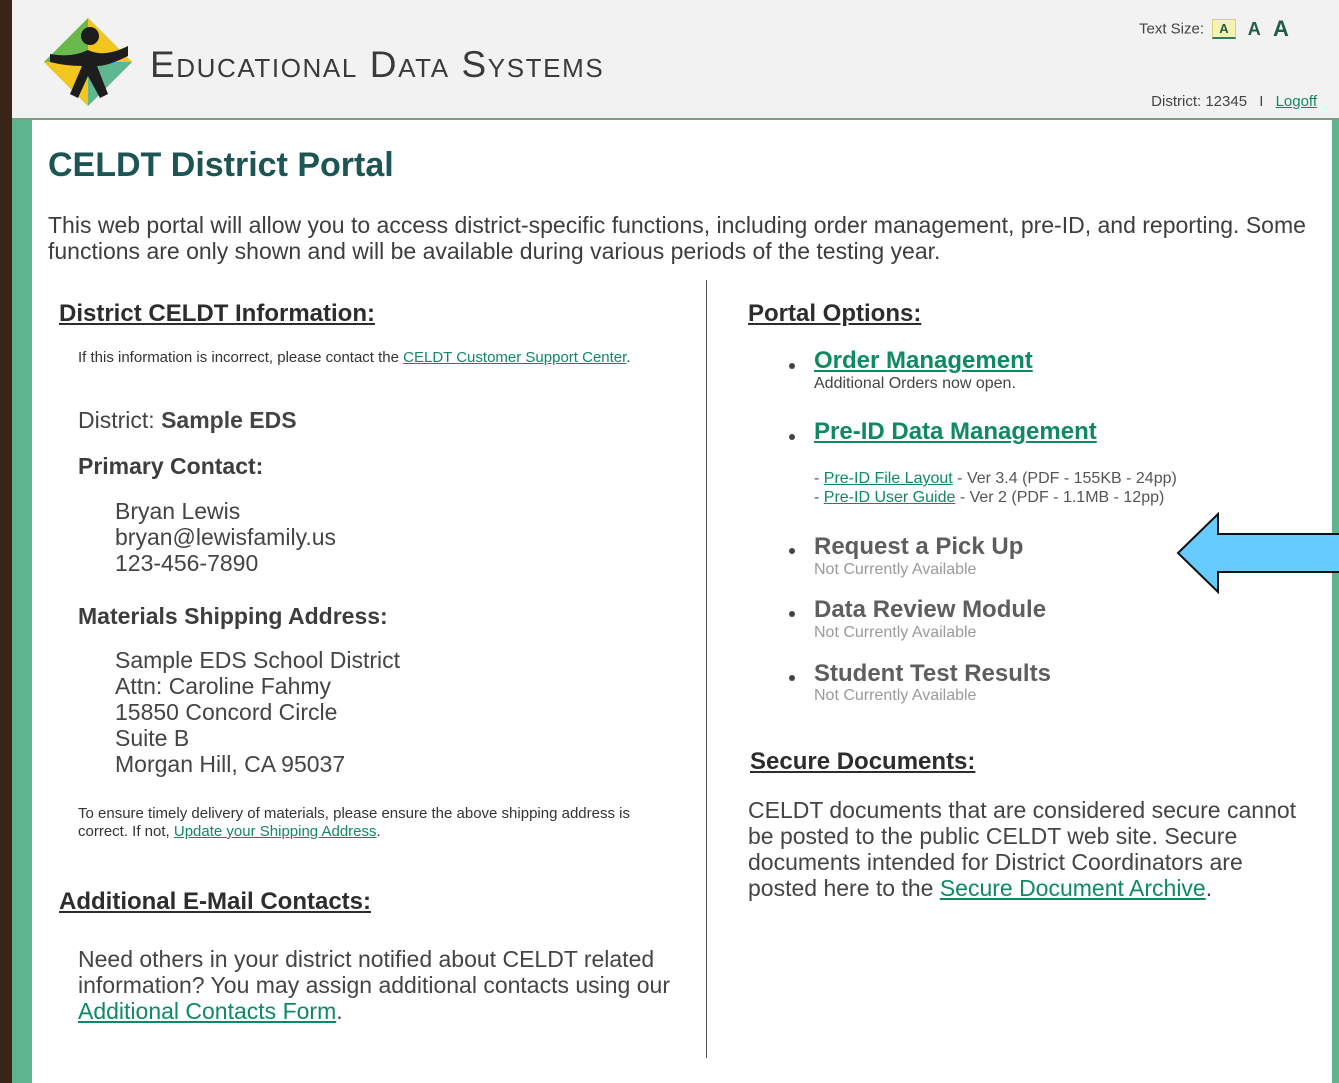 The height and width of the screenshot is (1083, 1339). Describe the element at coordinates (915, 383) in the screenshot. I see `order-management-status: Additional Orders now open.` at that location.